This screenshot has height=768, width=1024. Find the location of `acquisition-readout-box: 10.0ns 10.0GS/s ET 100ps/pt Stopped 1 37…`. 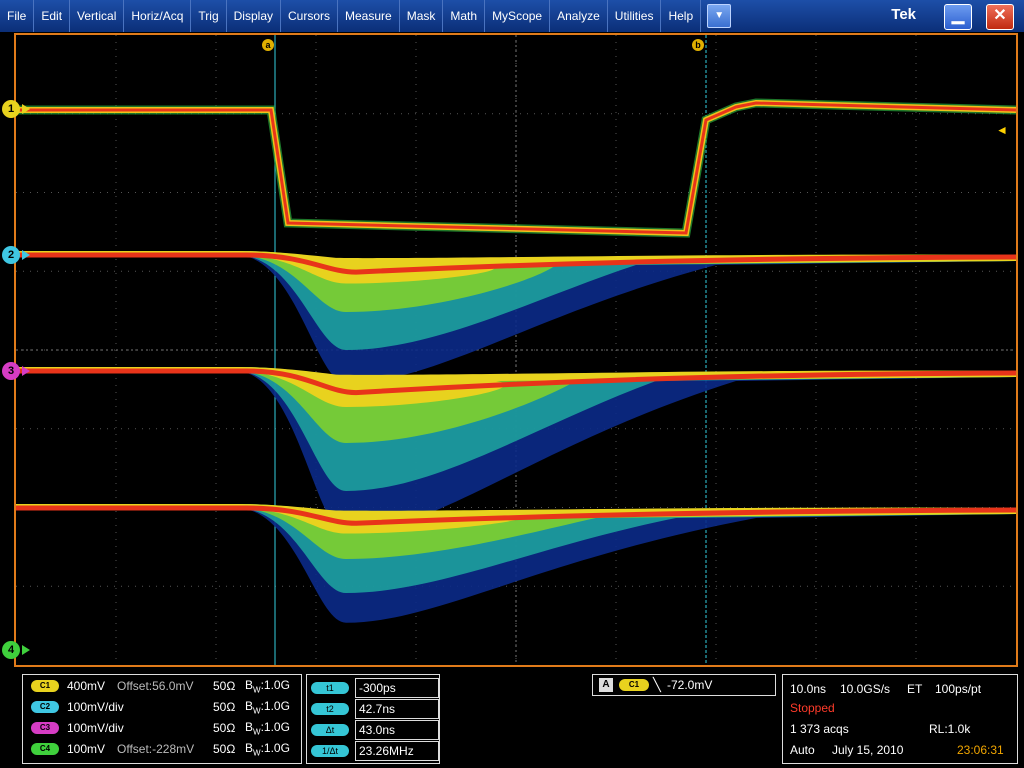

acquisition-readout-box: 10.0ns 10.0GS/s ET 100ps/pt Stopped 1 37… is located at coordinates (900, 719).